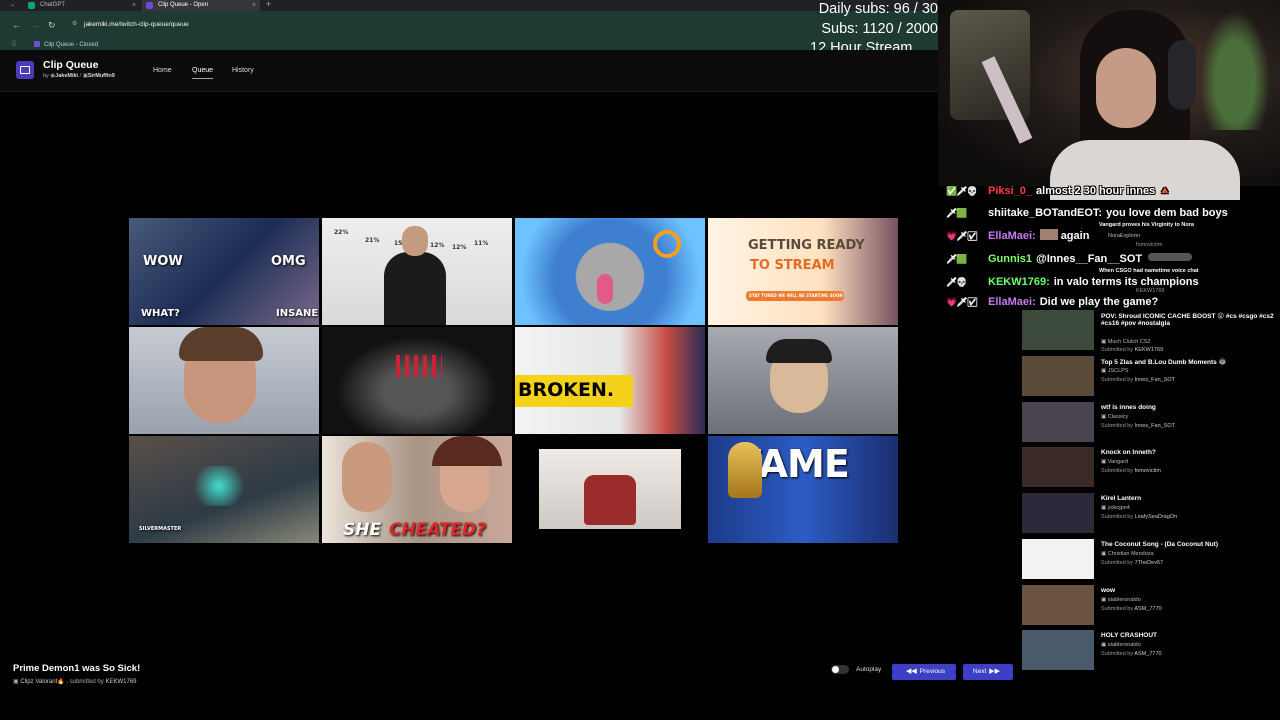 Image resolution: width=1280 pixels, height=720 pixels. Describe the element at coordinates (1118, 462) in the screenshot. I see `channel-name: Vangard` at that location.